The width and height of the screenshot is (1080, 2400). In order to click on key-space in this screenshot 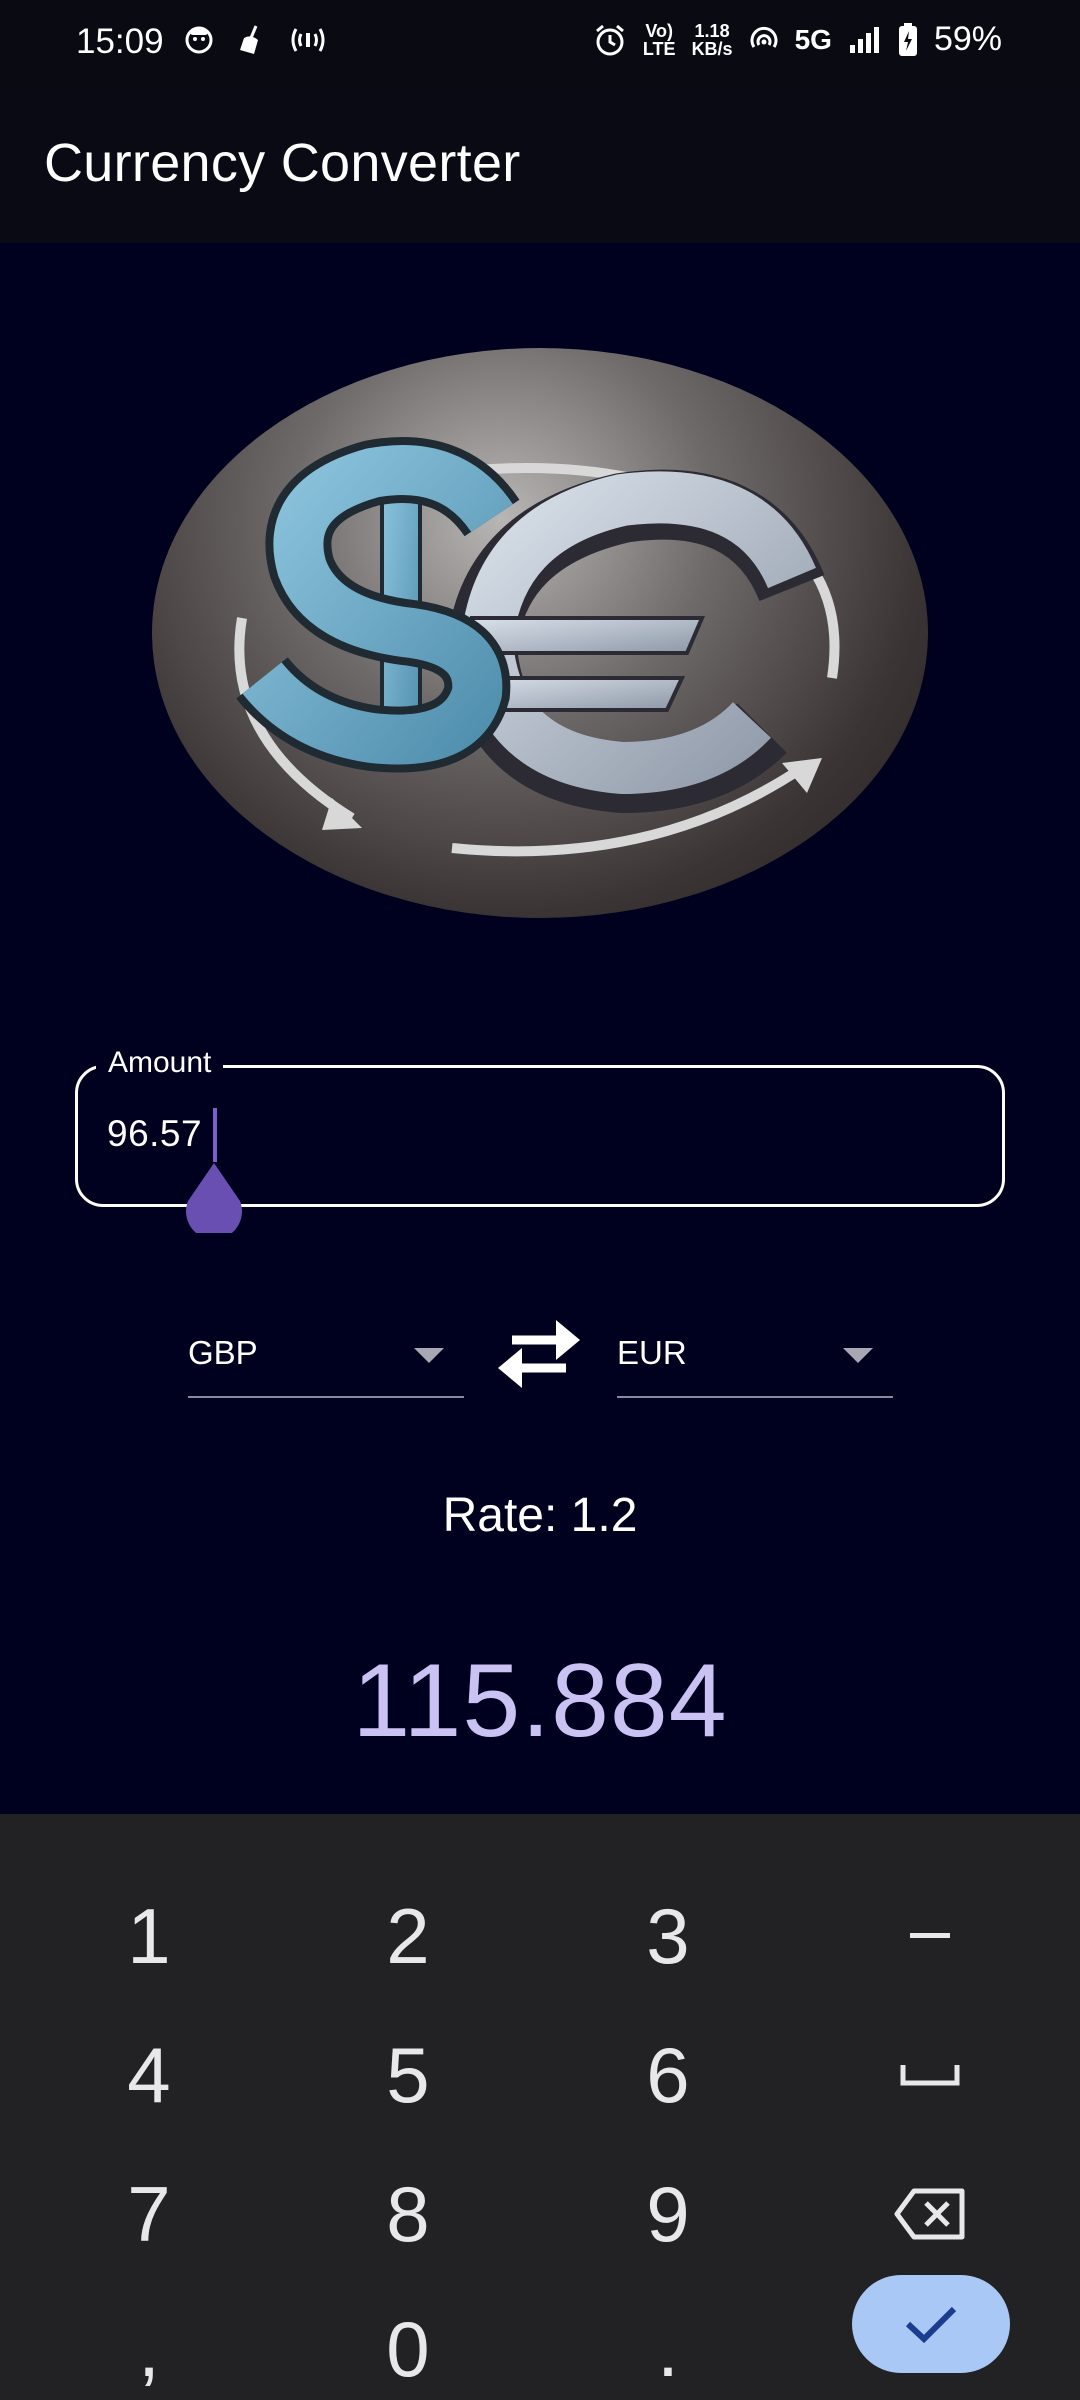, I will do `click(930, 2075)`.